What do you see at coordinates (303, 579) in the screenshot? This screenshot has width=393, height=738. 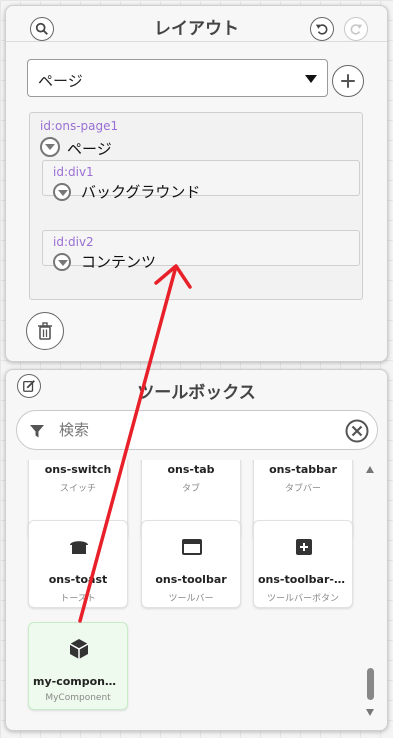 I see `tool-name: ons-toolbar-button` at bounding box center [303, 579].